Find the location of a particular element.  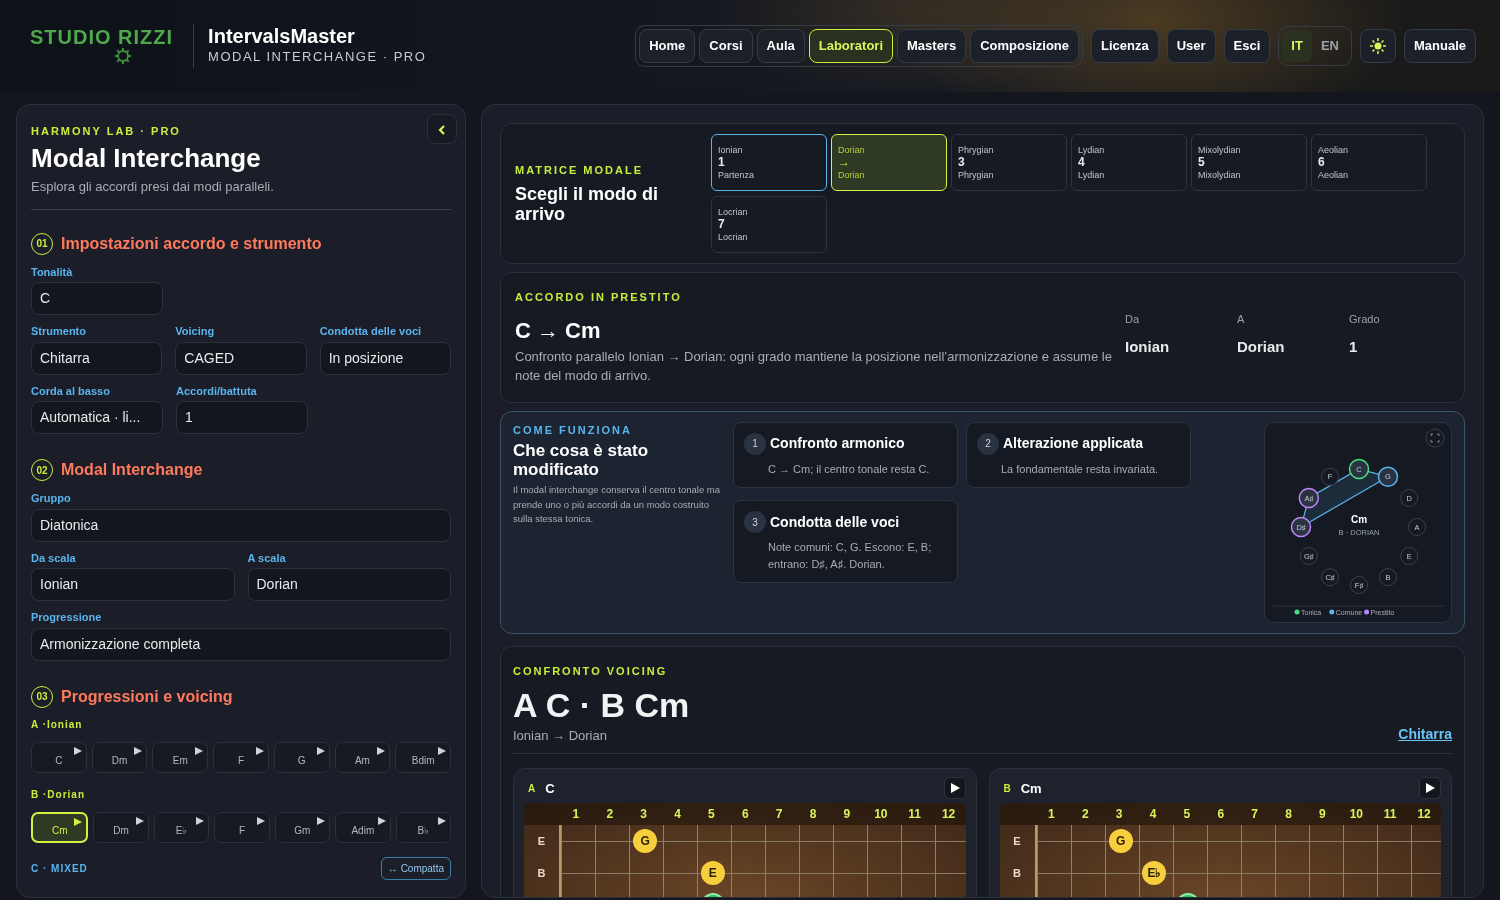

mode-tile: Phrygian 3 Phrygian is located at coordinates (1009, 162).